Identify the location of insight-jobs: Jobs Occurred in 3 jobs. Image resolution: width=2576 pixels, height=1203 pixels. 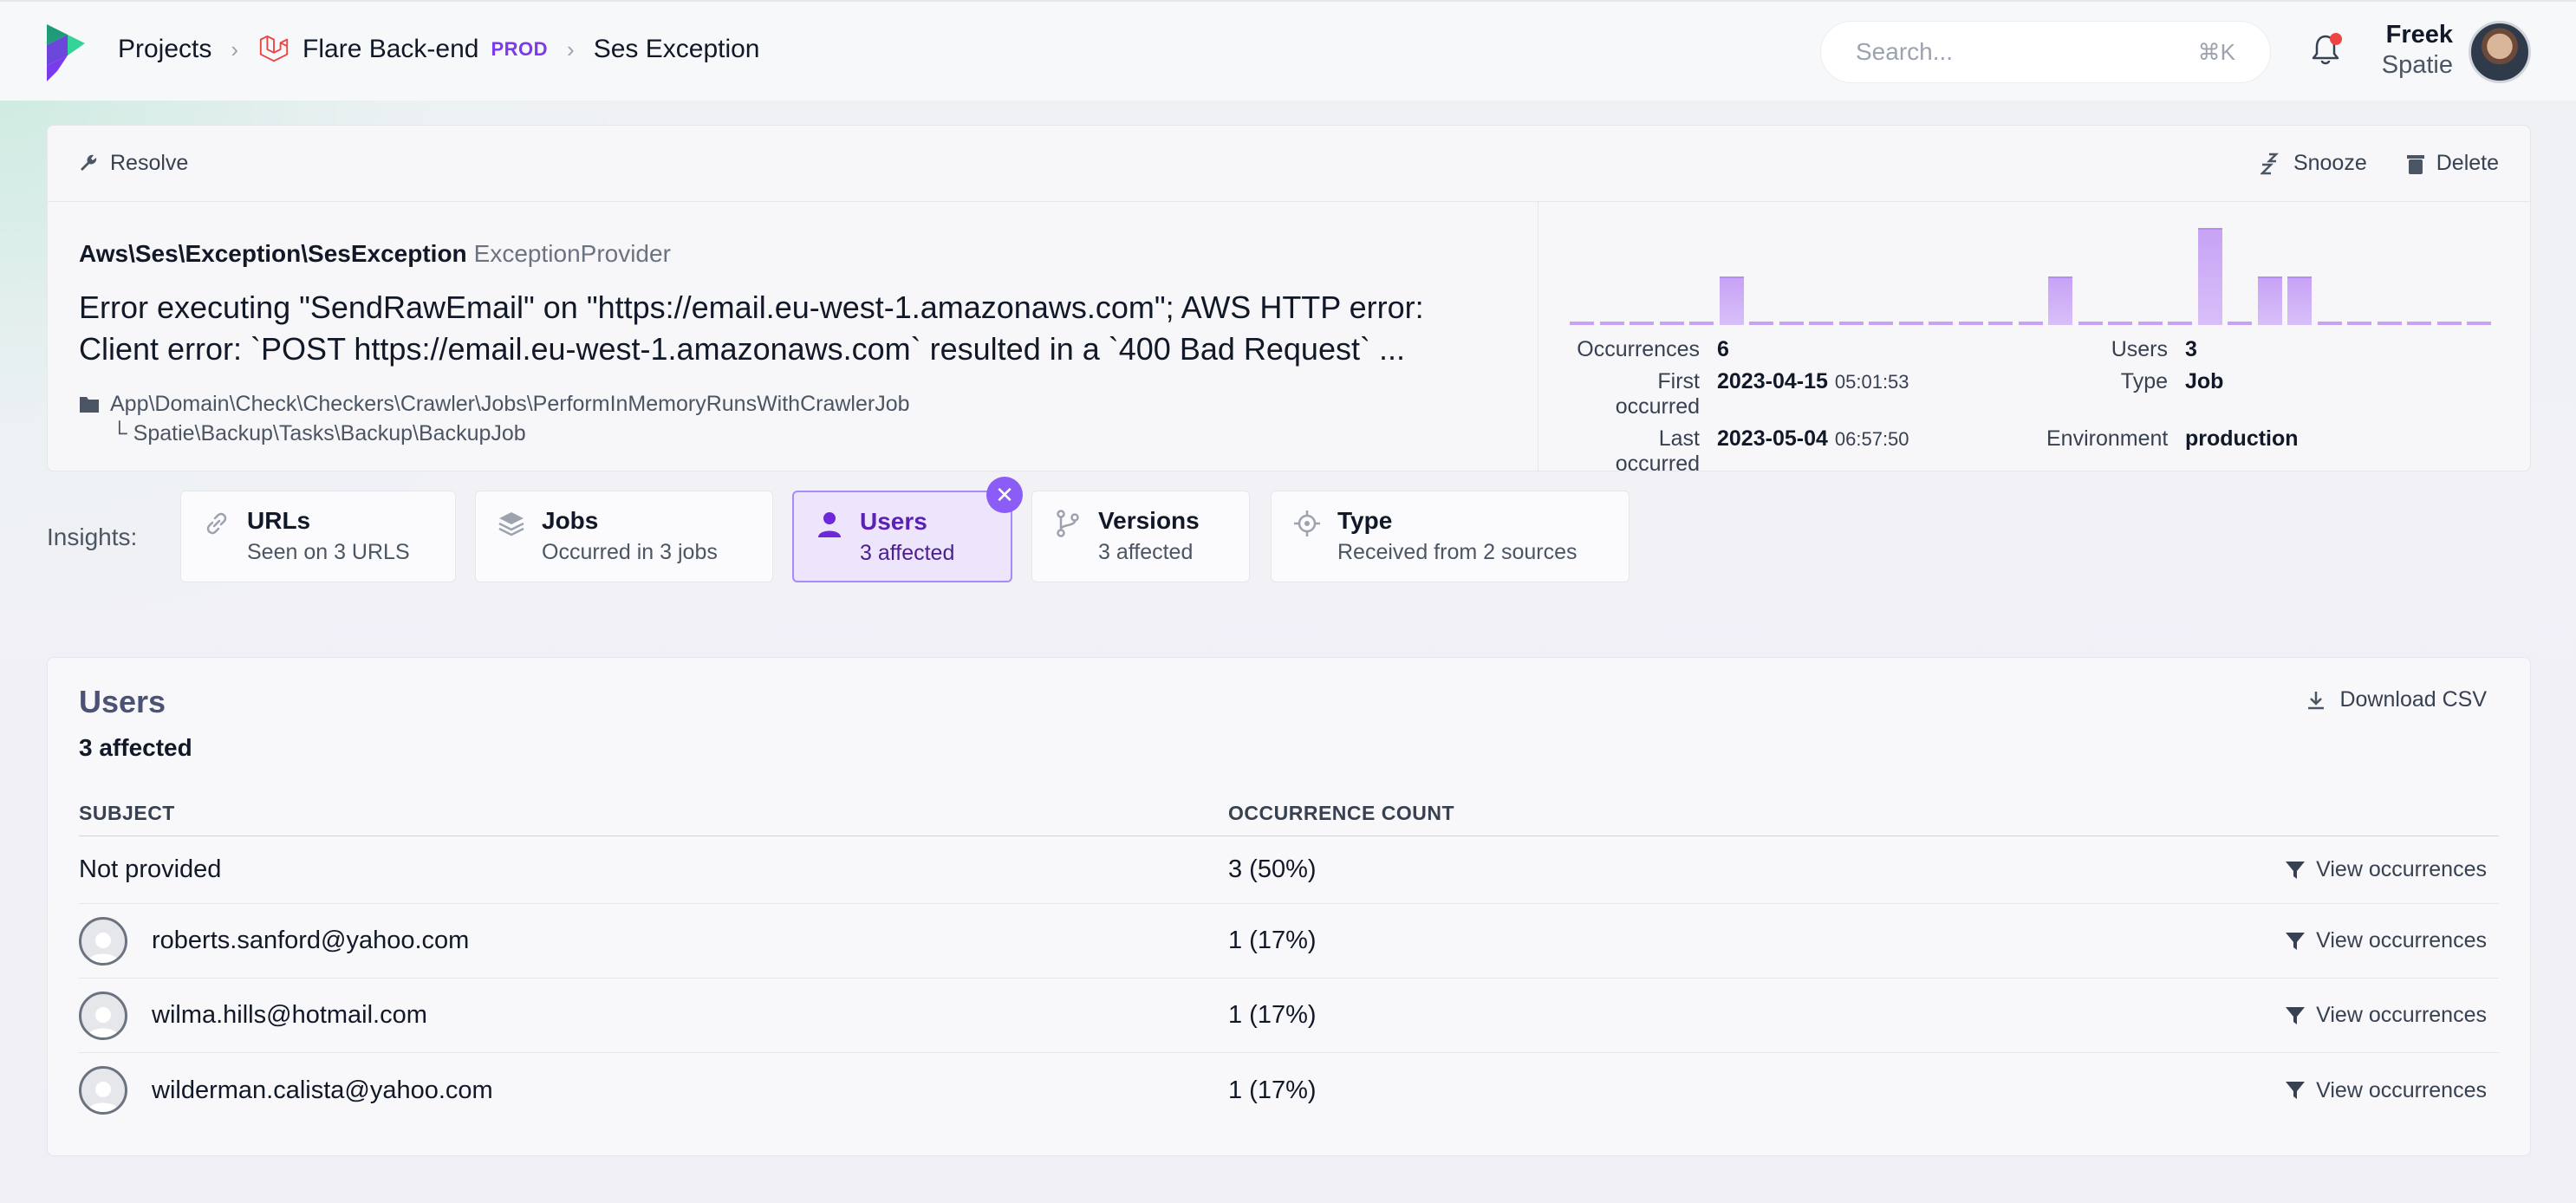
(624, 536).